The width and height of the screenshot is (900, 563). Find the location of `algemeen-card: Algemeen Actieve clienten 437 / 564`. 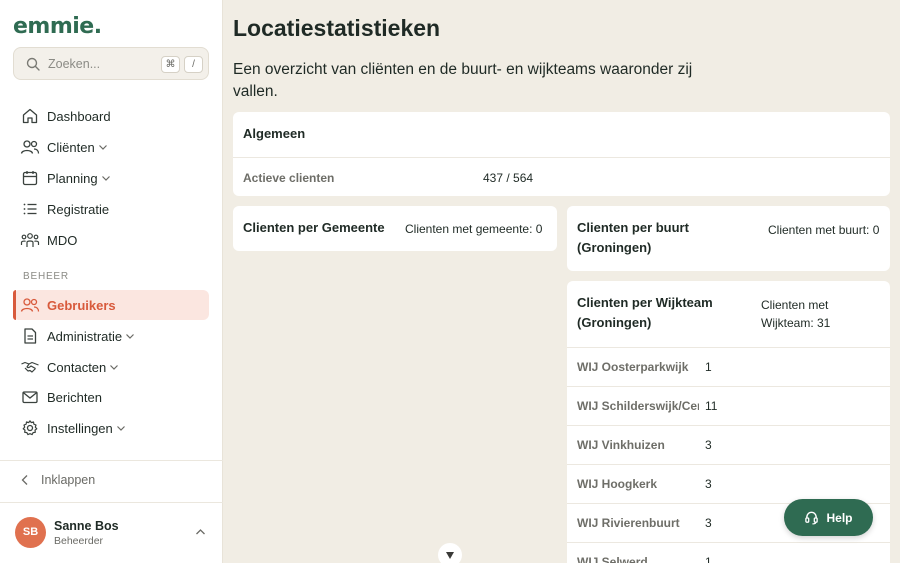

algemeen-card: Algemeen Actieve clienten 437 / 564 is located at coordinates (561, 154).